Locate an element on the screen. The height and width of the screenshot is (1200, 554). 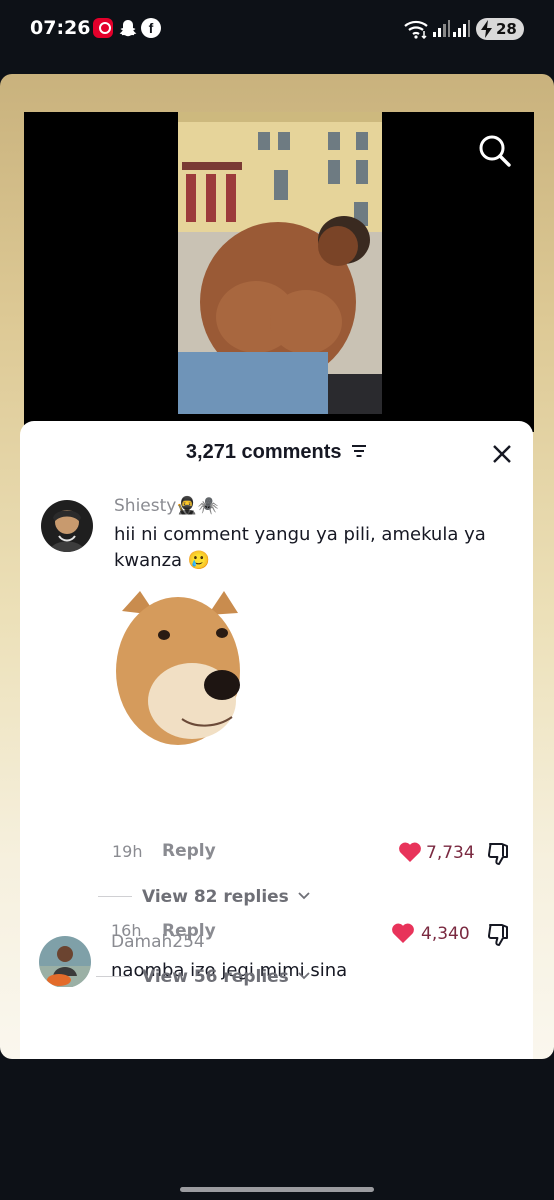
battery-level: 28 is located at coordinates (506, 29).